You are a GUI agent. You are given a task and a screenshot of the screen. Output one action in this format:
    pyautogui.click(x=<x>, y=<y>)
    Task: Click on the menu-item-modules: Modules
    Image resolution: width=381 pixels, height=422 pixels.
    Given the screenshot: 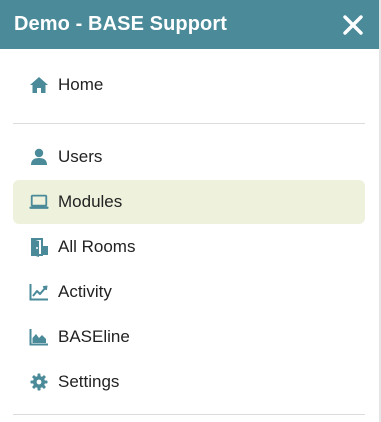 What is the action you would take?
    pyautogui.click(x=189, y=202)
    